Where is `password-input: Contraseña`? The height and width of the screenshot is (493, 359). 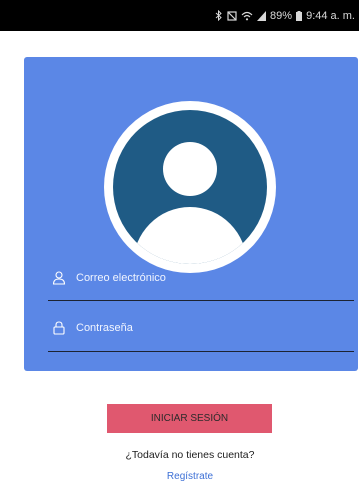
password-input: Contraseña is located at coordinates (104, 328).